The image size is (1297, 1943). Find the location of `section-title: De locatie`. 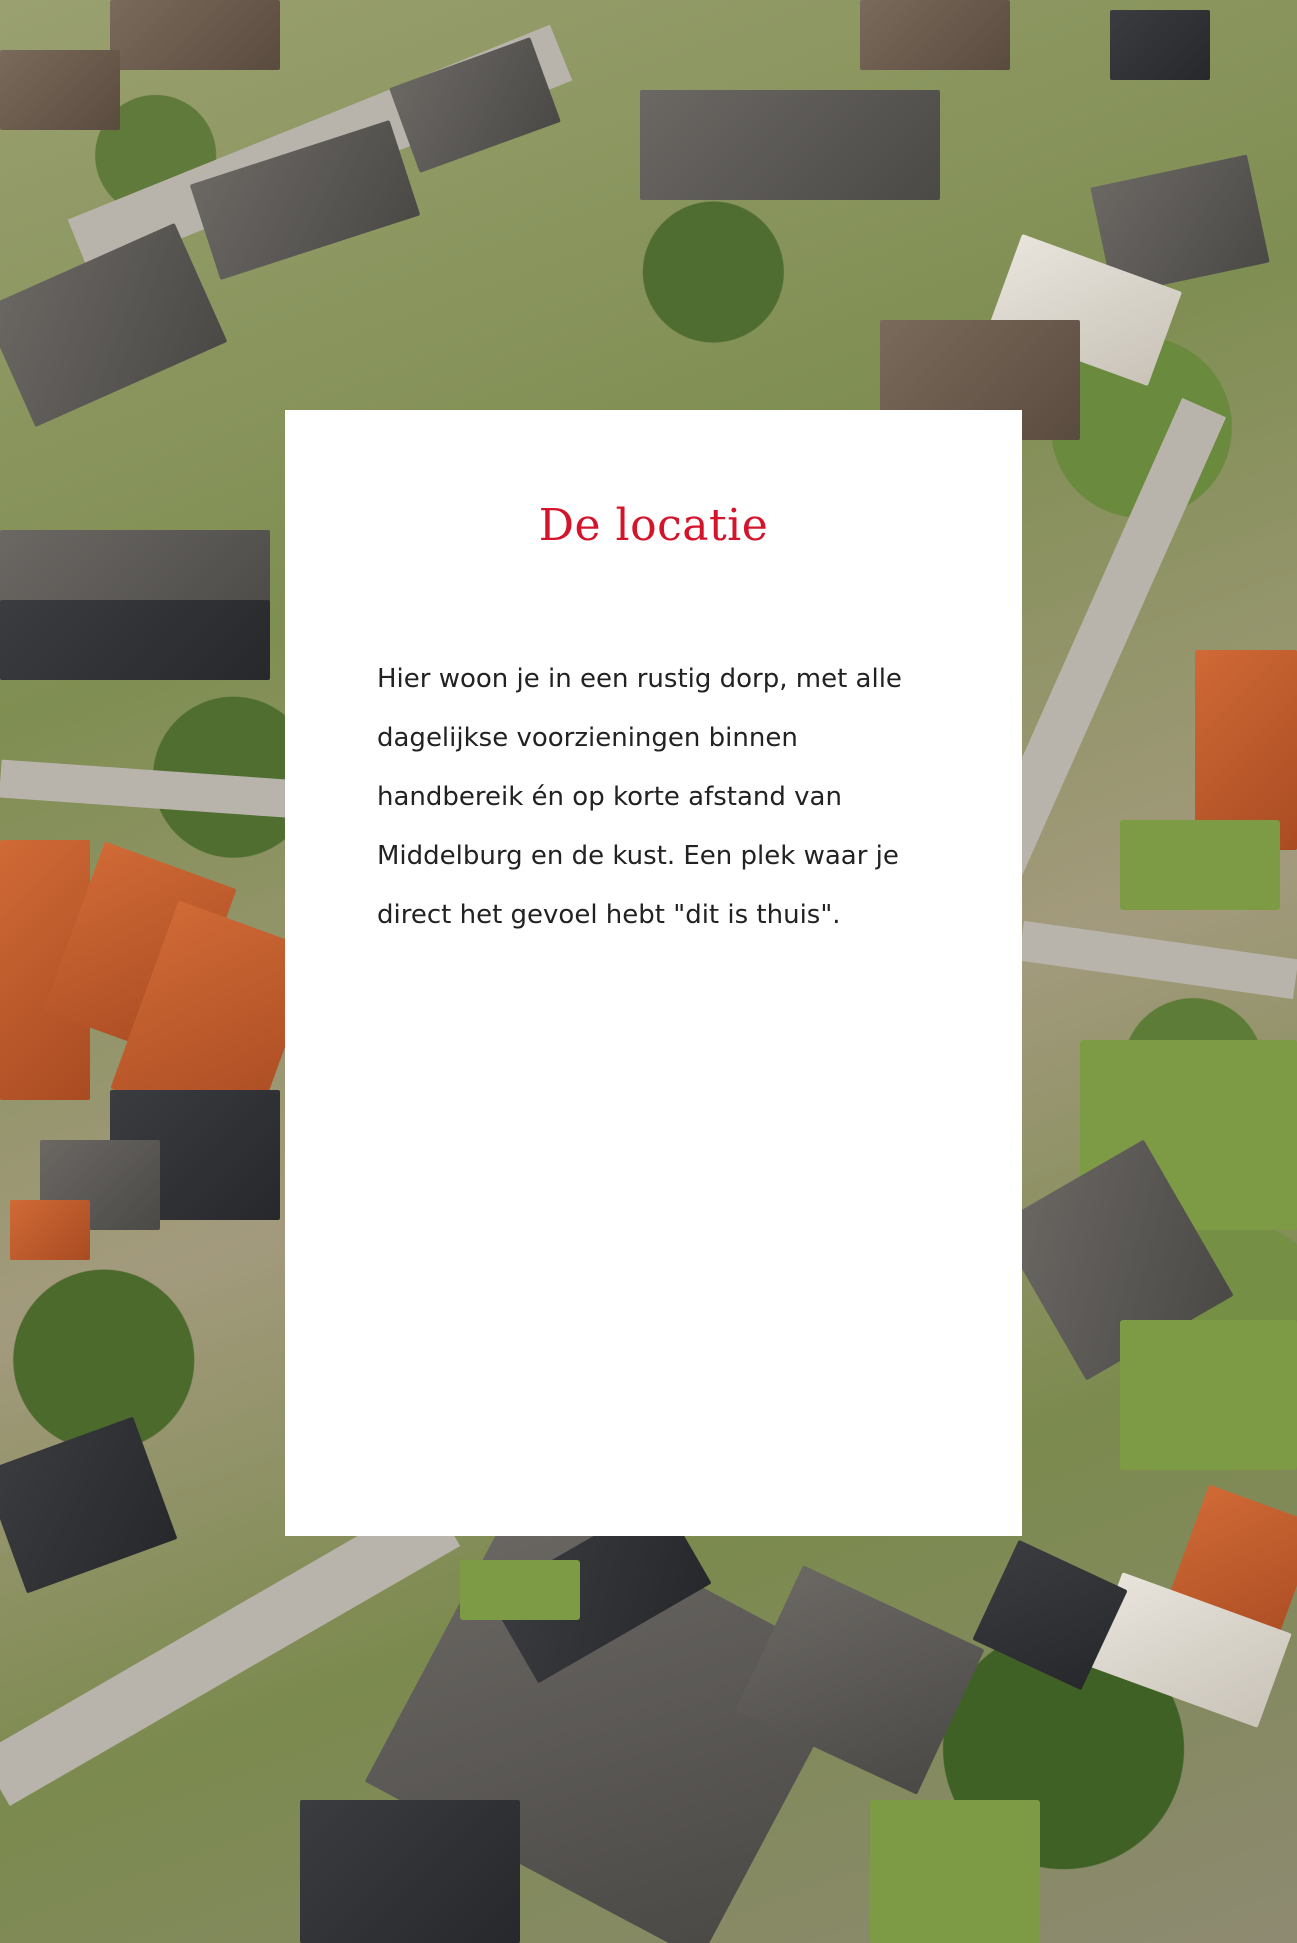

section-title: De locatie is located at coordinates (653, 525).